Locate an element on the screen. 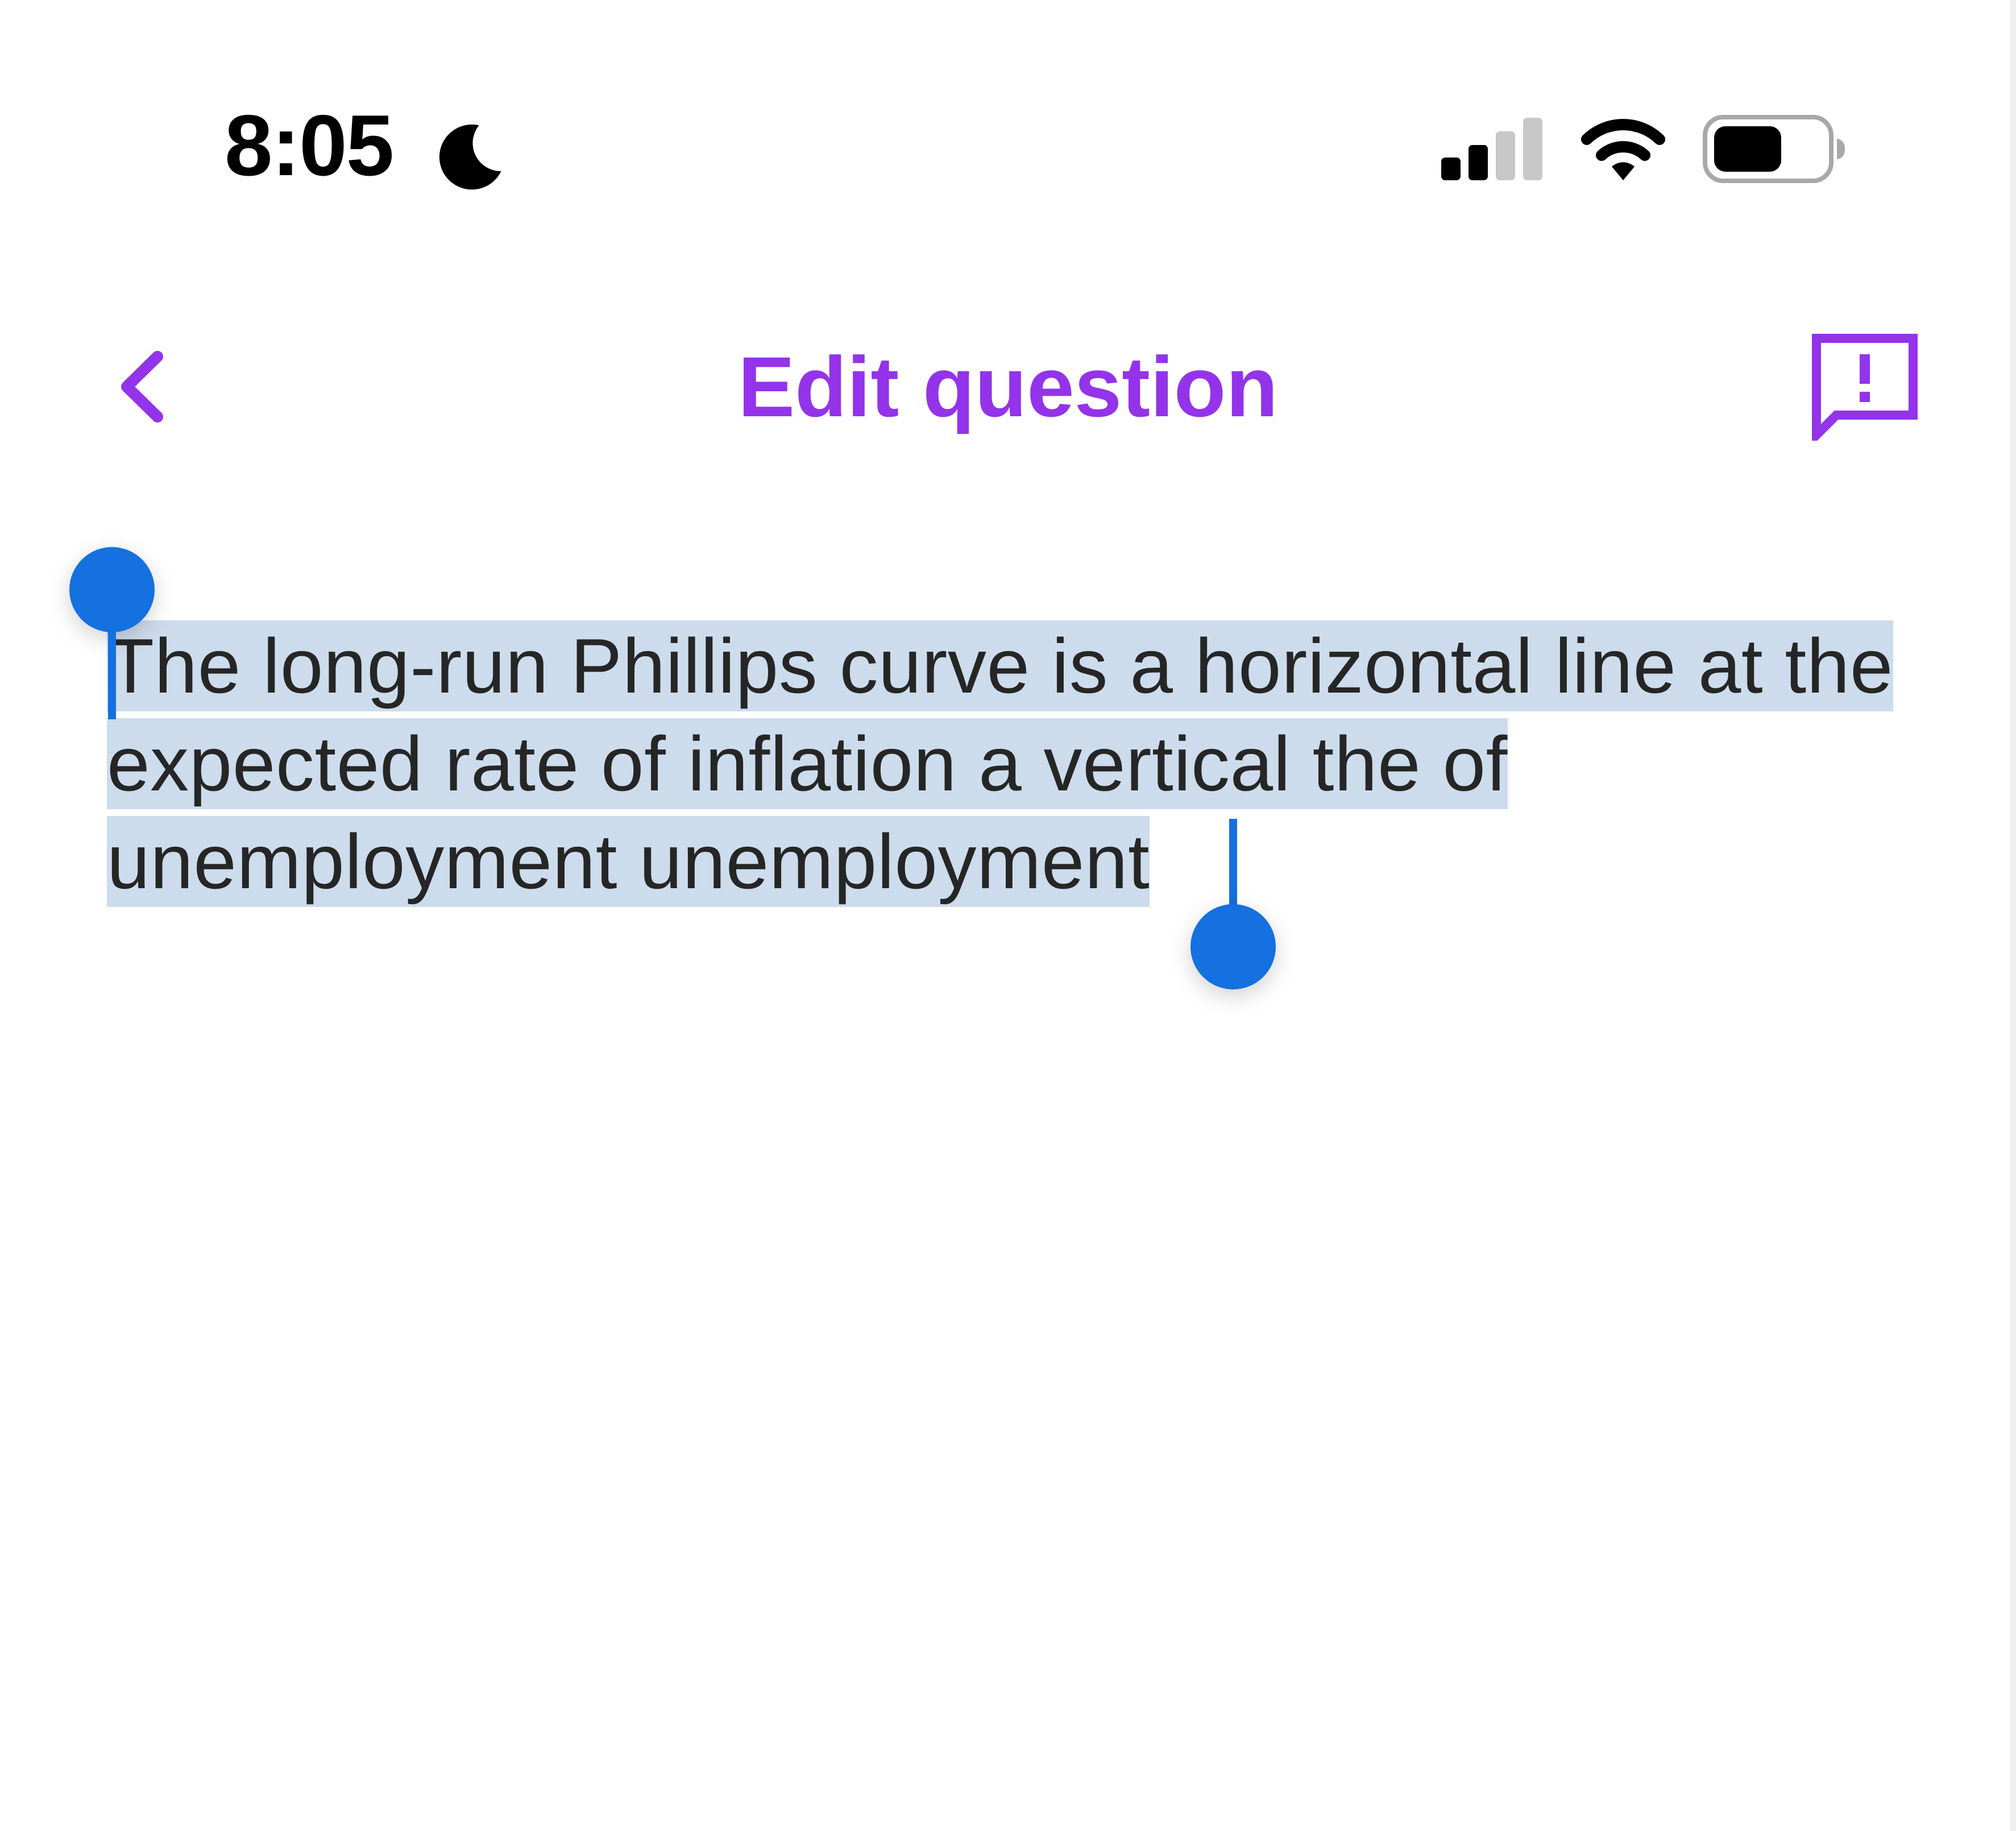  report-feedback-icon is located at coordinates (1865, 387).